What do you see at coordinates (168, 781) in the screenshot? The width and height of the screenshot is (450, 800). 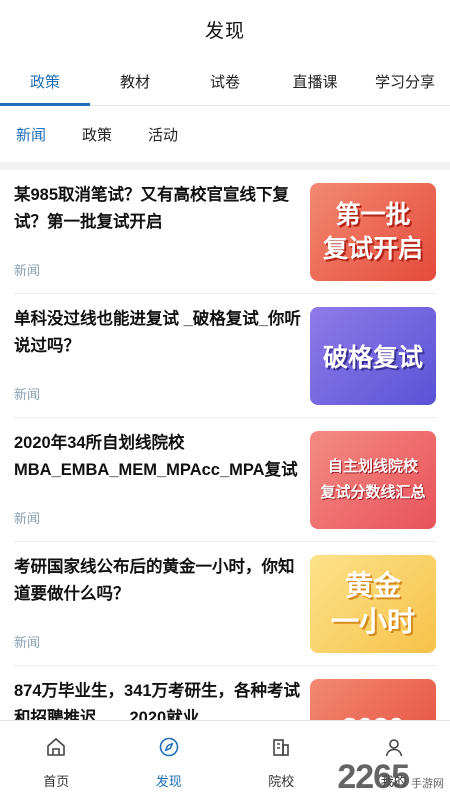 I see `nav-label: 发现` at bounding box center [168, 781].